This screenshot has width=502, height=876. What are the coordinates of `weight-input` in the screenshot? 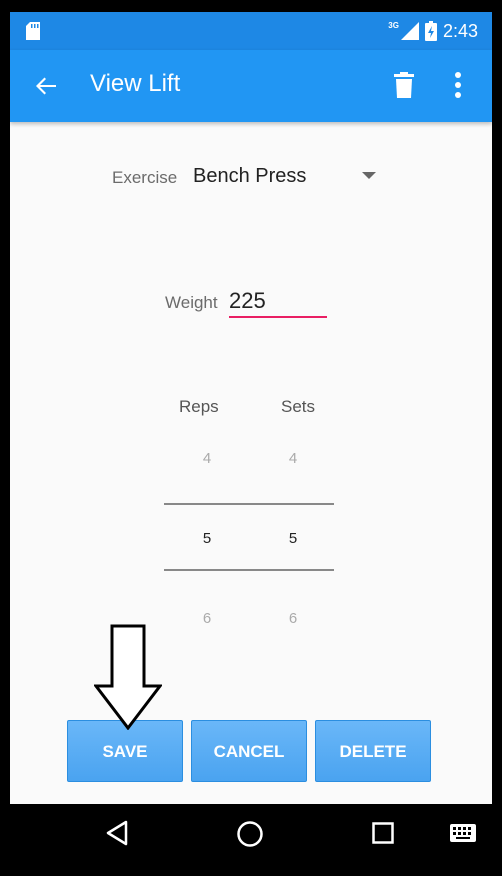 It's located at (278, 302).